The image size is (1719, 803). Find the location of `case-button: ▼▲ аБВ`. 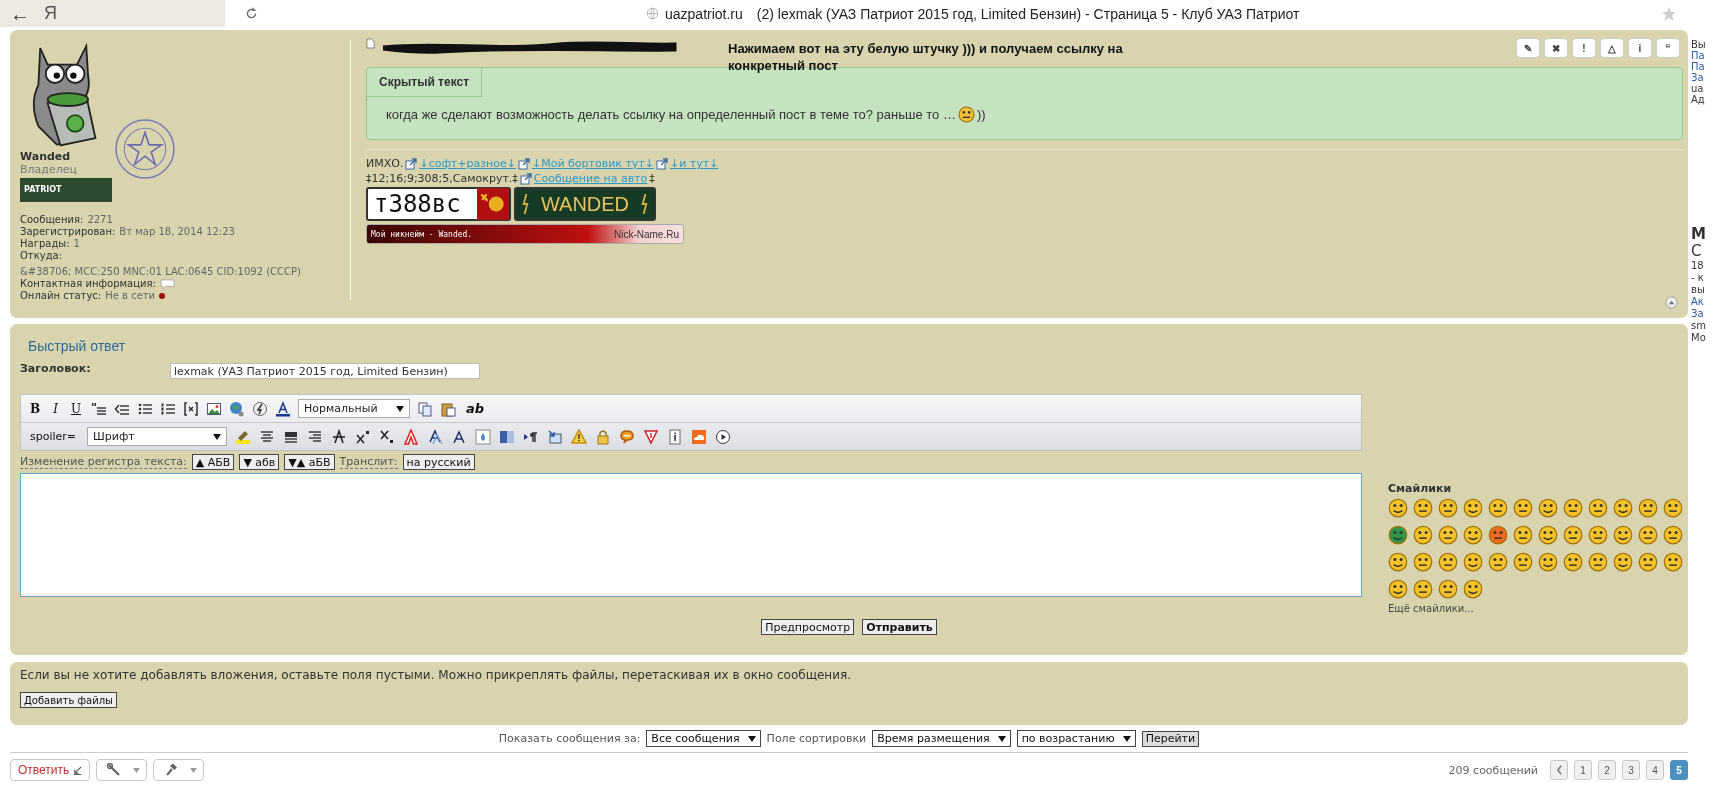

case-button: ▼▲ аБВ is located at coordinates (309, 462).